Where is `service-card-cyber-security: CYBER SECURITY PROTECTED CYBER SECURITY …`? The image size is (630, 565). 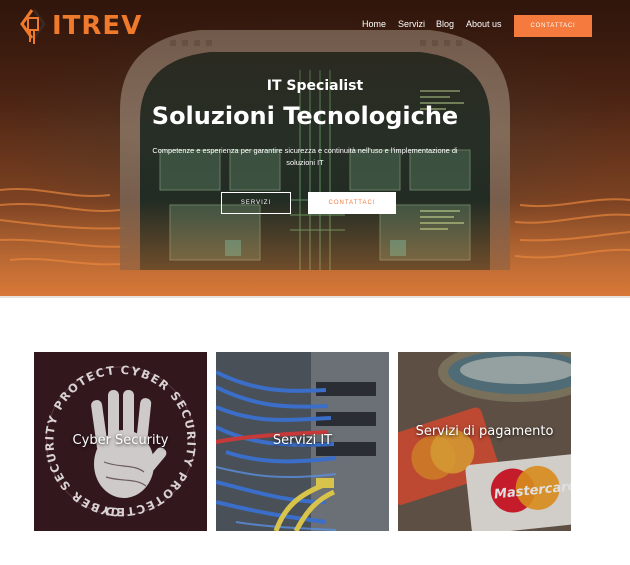
service-card-cyber-security: CYBER SECURITY PROTECTED CYBER SECURITY … is located at coordinates (120, 441).